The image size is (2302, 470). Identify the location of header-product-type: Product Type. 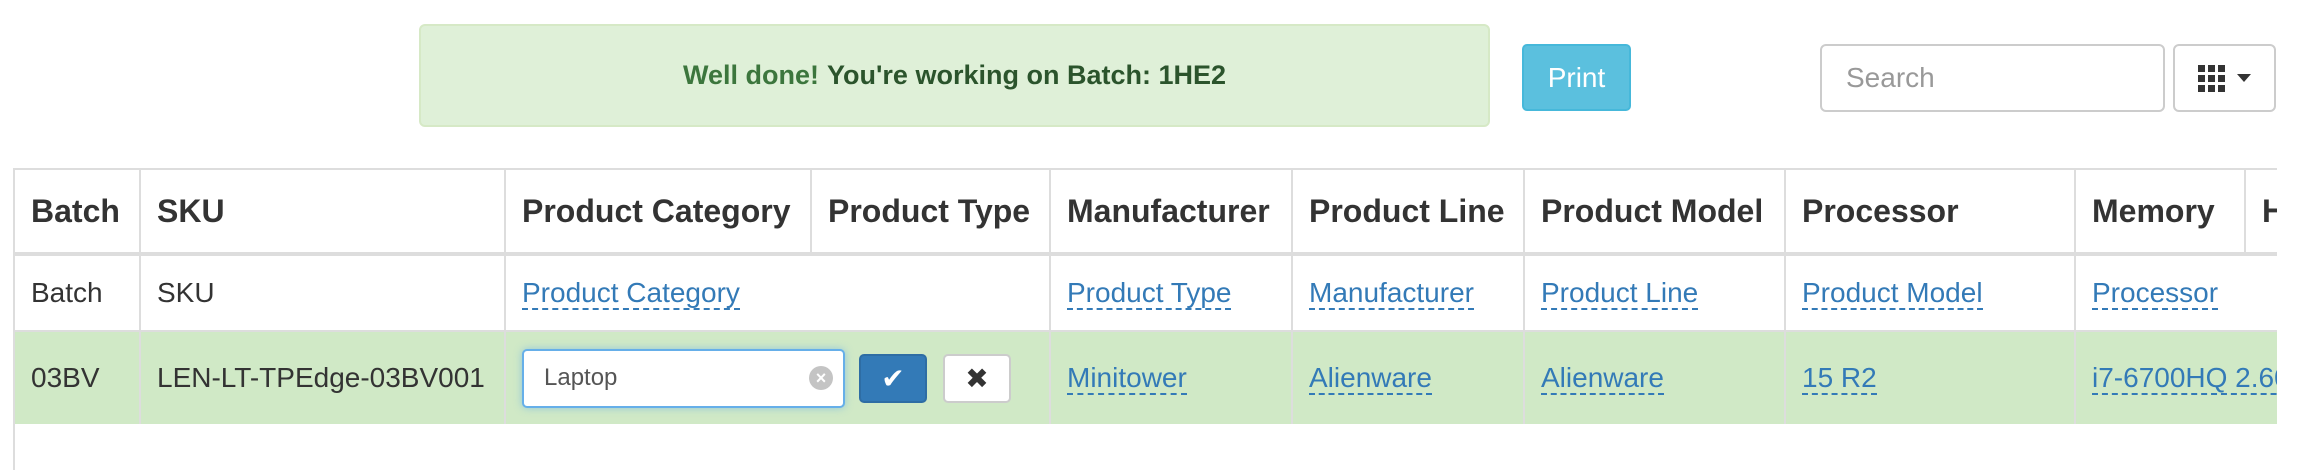
(930, 213).